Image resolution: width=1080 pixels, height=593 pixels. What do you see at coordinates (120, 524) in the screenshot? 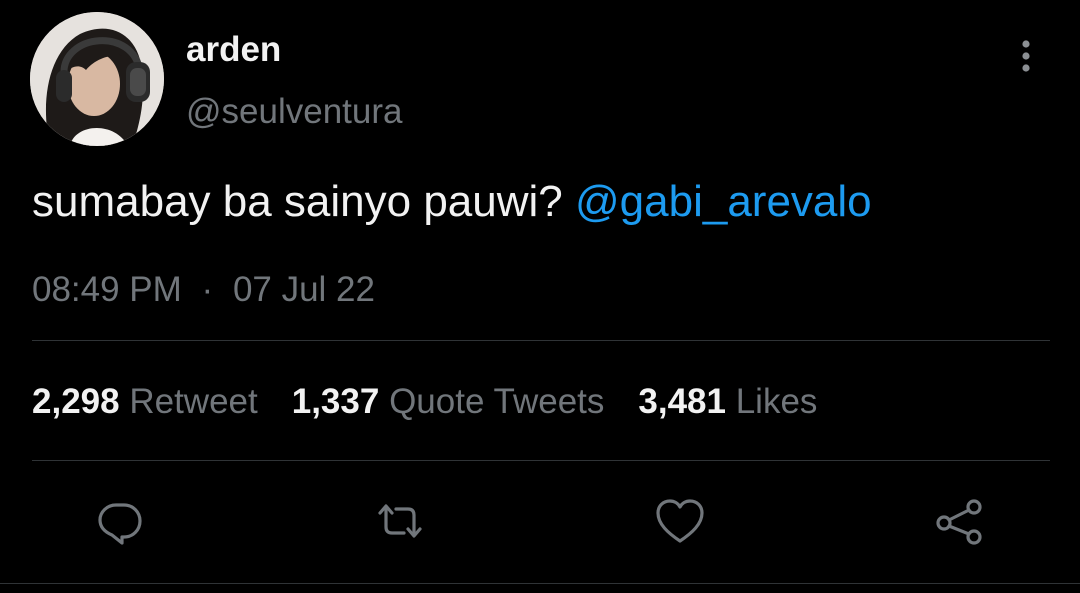
I see `reply-icon` at bounding box center [120, 524].